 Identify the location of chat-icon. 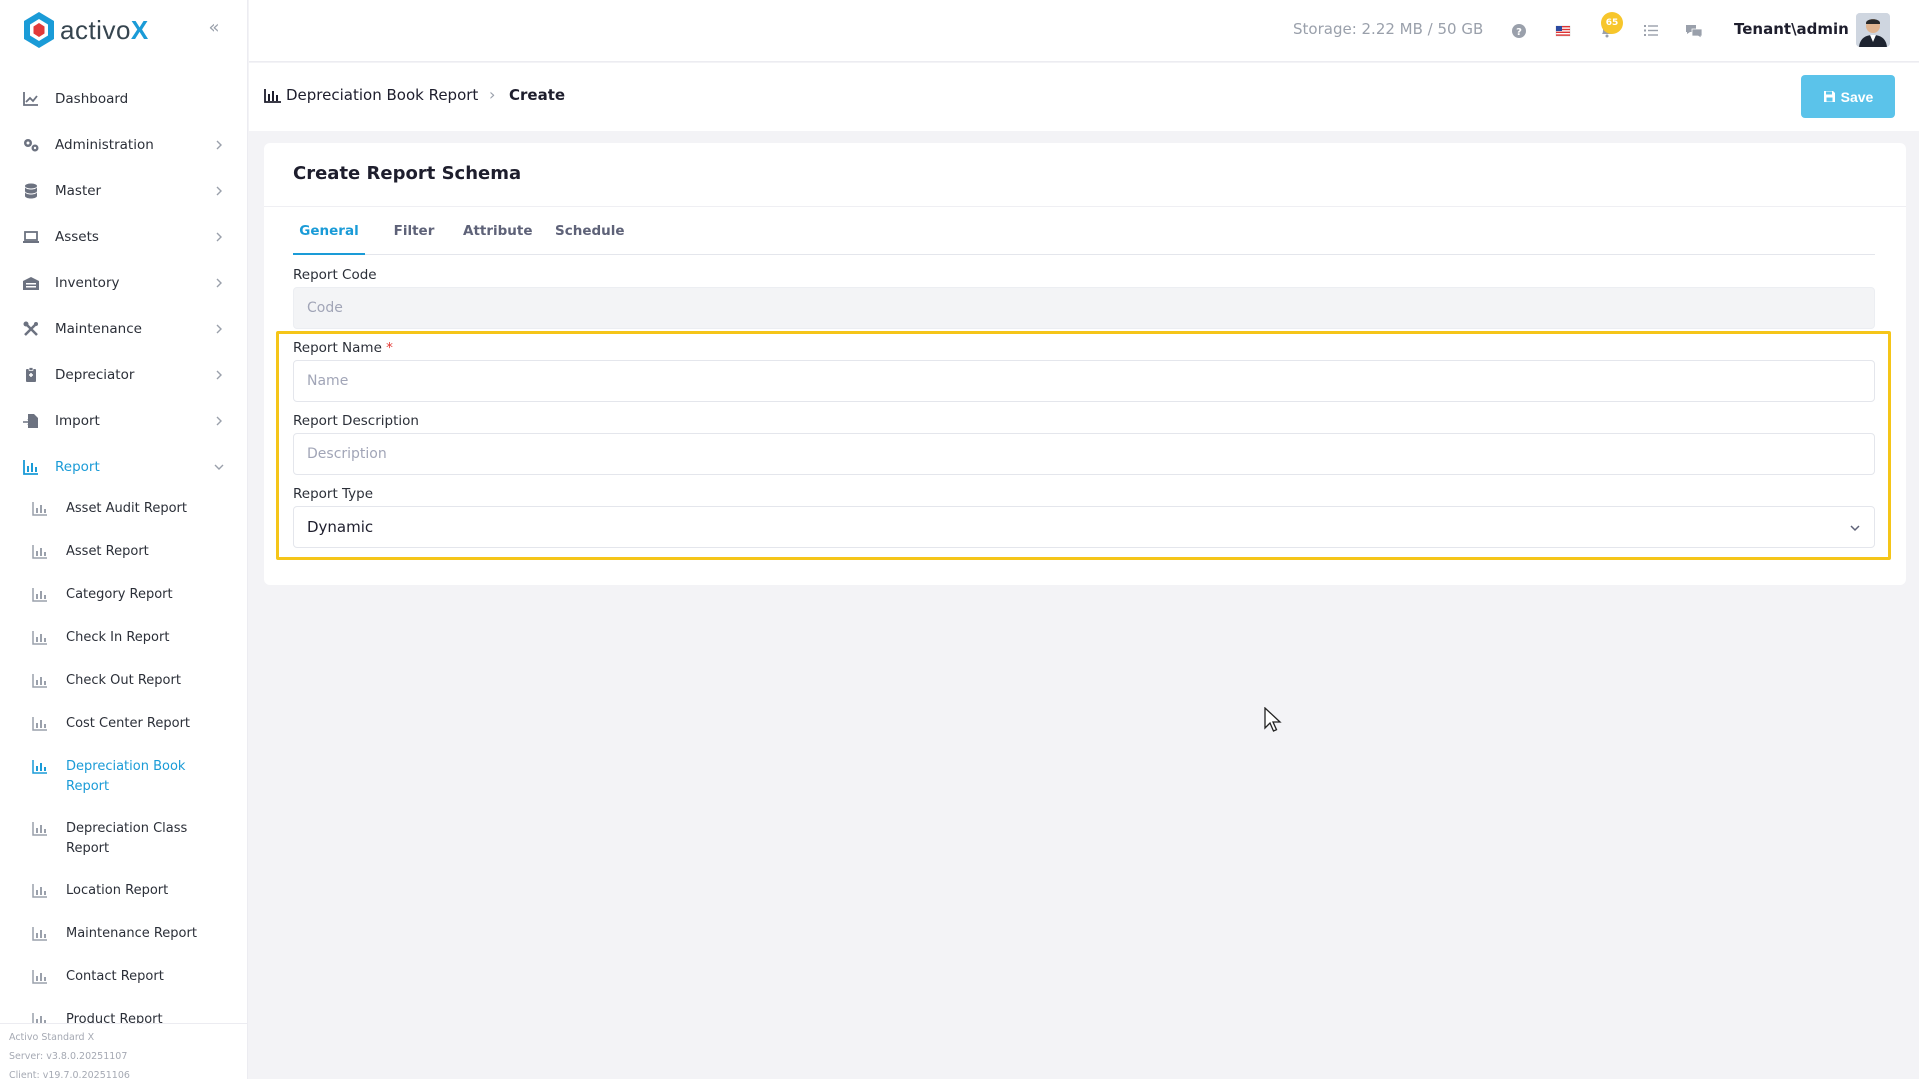
(1694, 30).